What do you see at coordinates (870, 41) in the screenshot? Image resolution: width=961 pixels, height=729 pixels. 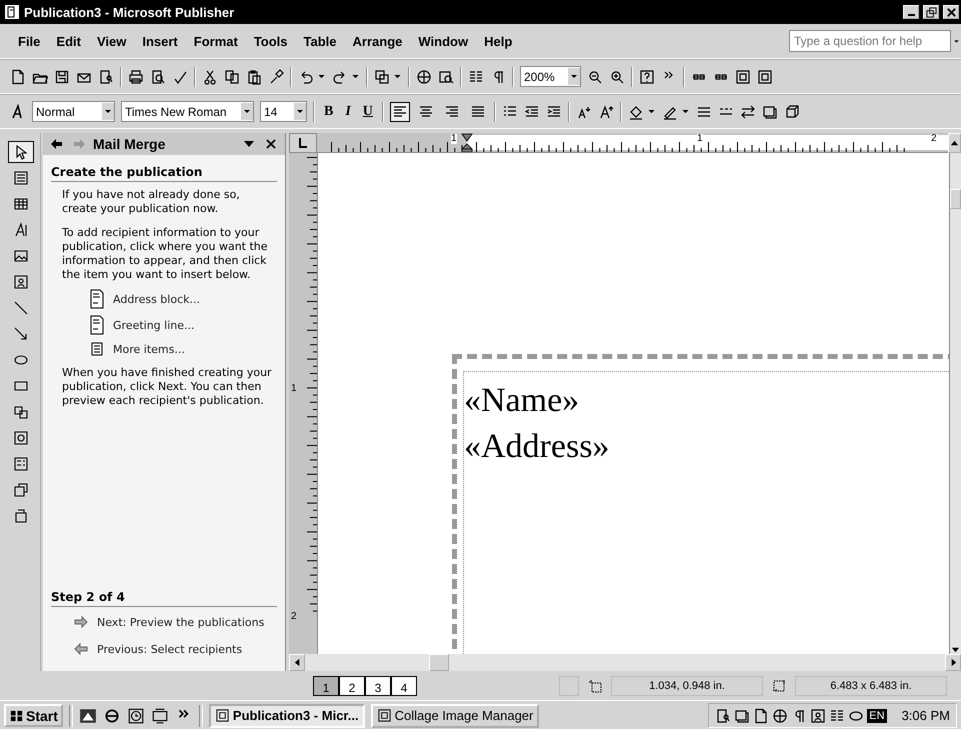 I see `help-search-field: Type a question for help` at bounding box center [870, 41].